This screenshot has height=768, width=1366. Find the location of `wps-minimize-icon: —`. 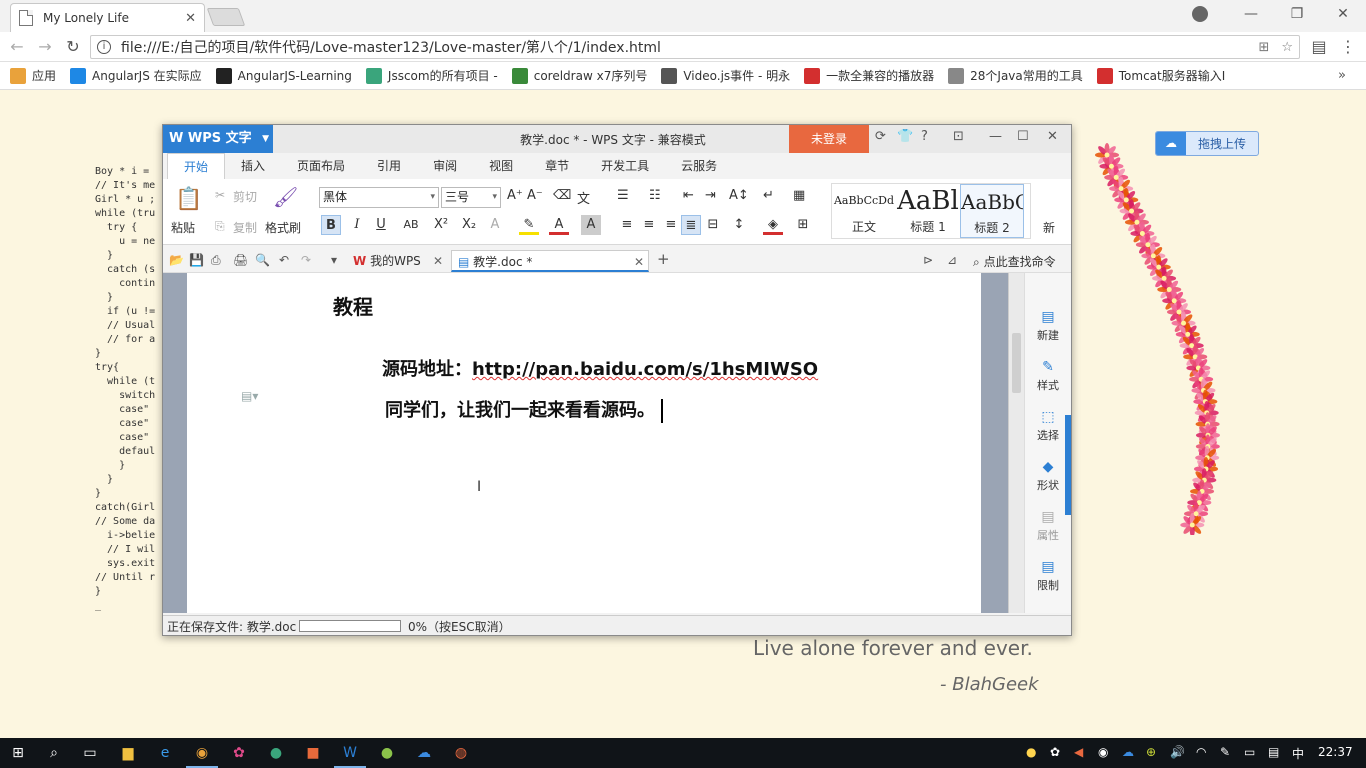

wps-minimize-icon: — is located at coordinates (995, 136).